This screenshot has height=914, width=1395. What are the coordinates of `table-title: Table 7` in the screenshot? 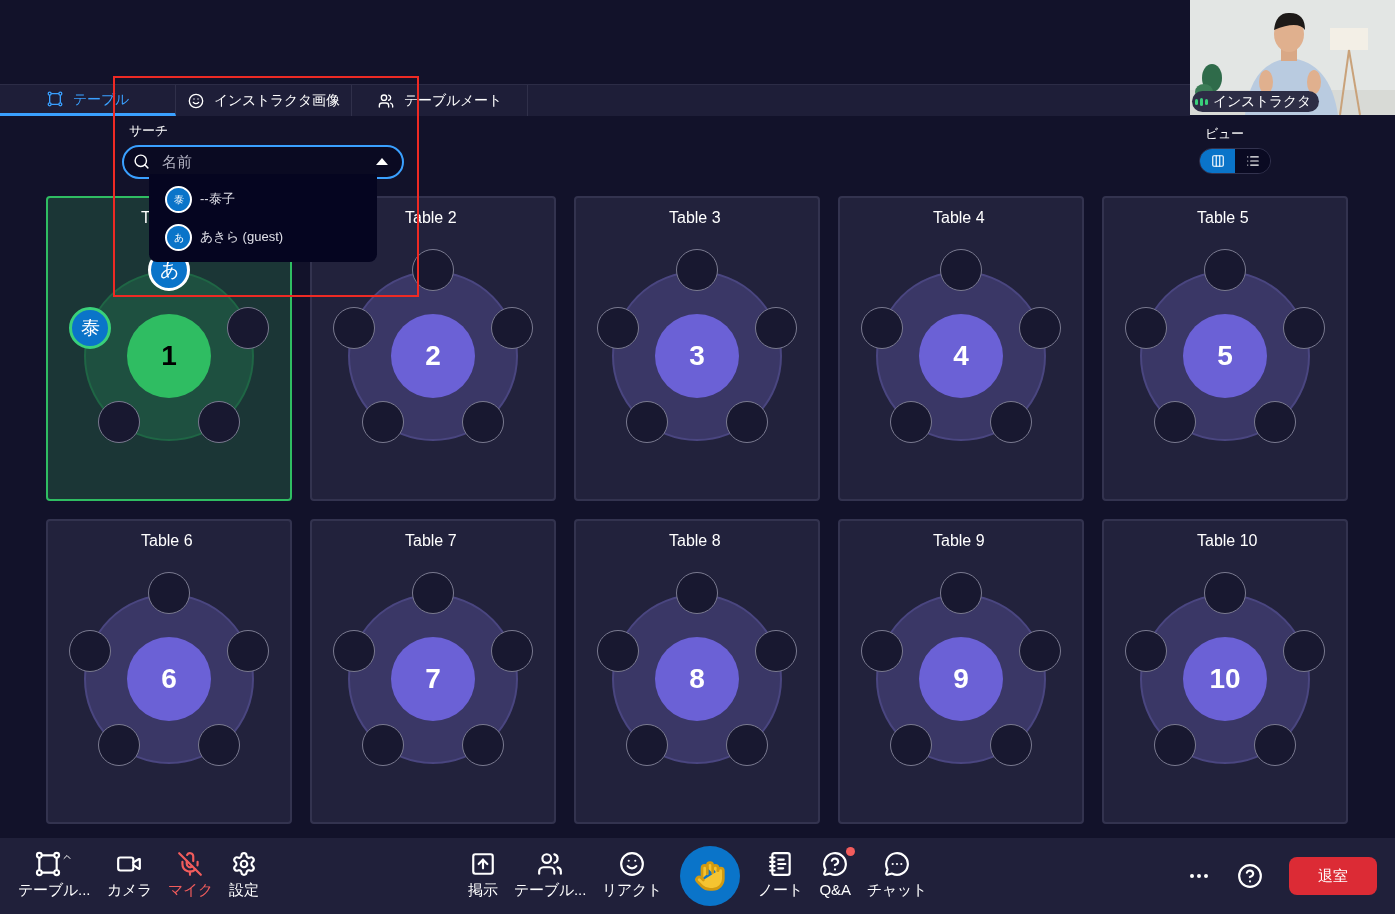 It's located at (431, 540).